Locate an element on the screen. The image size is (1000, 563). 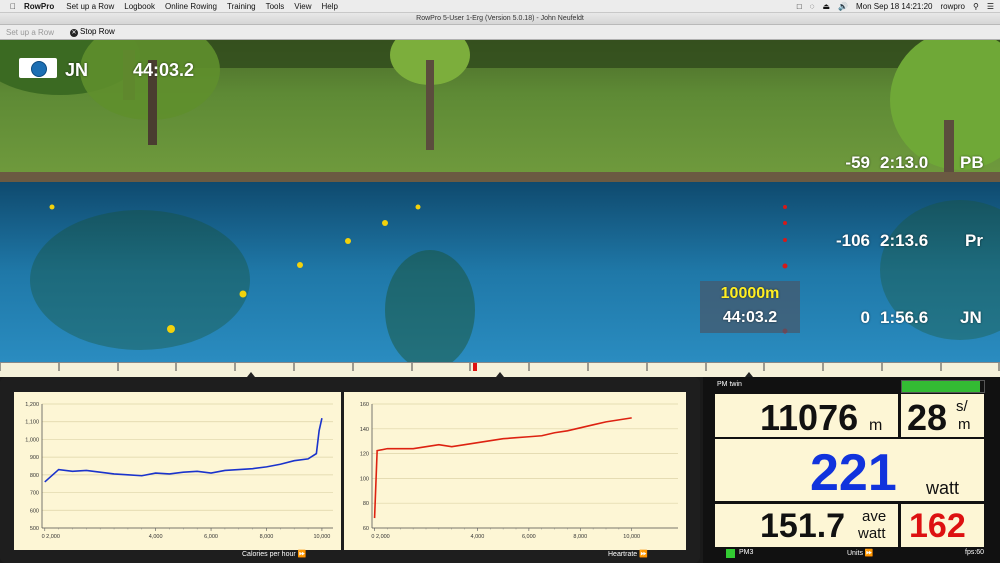
list-icon: ☰ is located at coordinates (990, 6).